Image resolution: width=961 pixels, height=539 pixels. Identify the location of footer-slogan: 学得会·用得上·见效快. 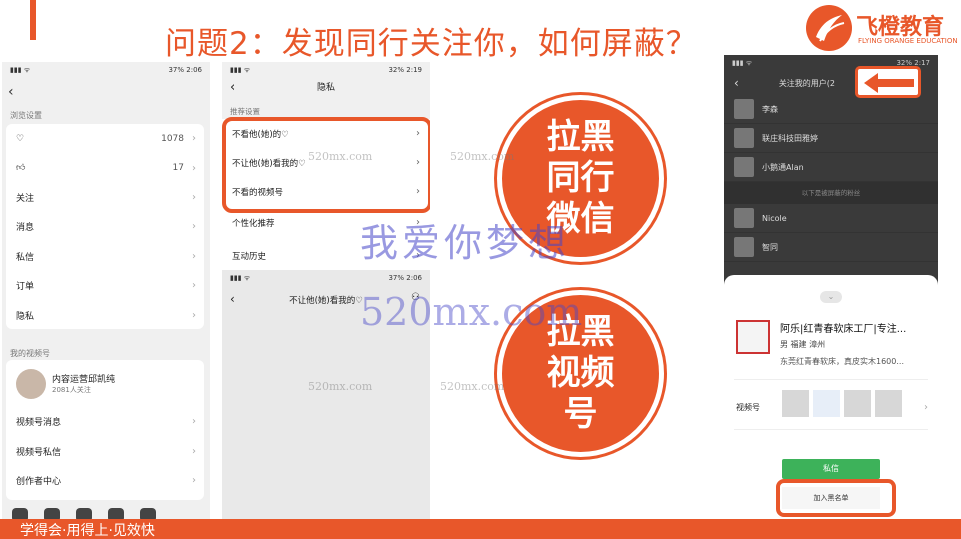
(87, 531).